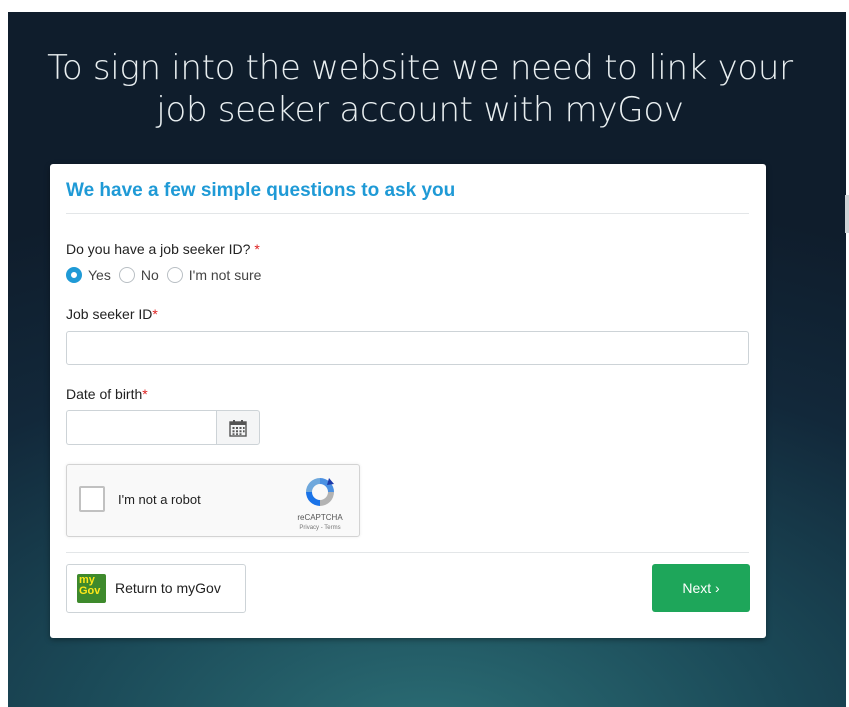 The width and height of the screenshot is (849, 707). Describe the element at coordinates (847, 214) in the screenshot. I see `edge-marker` at that location.